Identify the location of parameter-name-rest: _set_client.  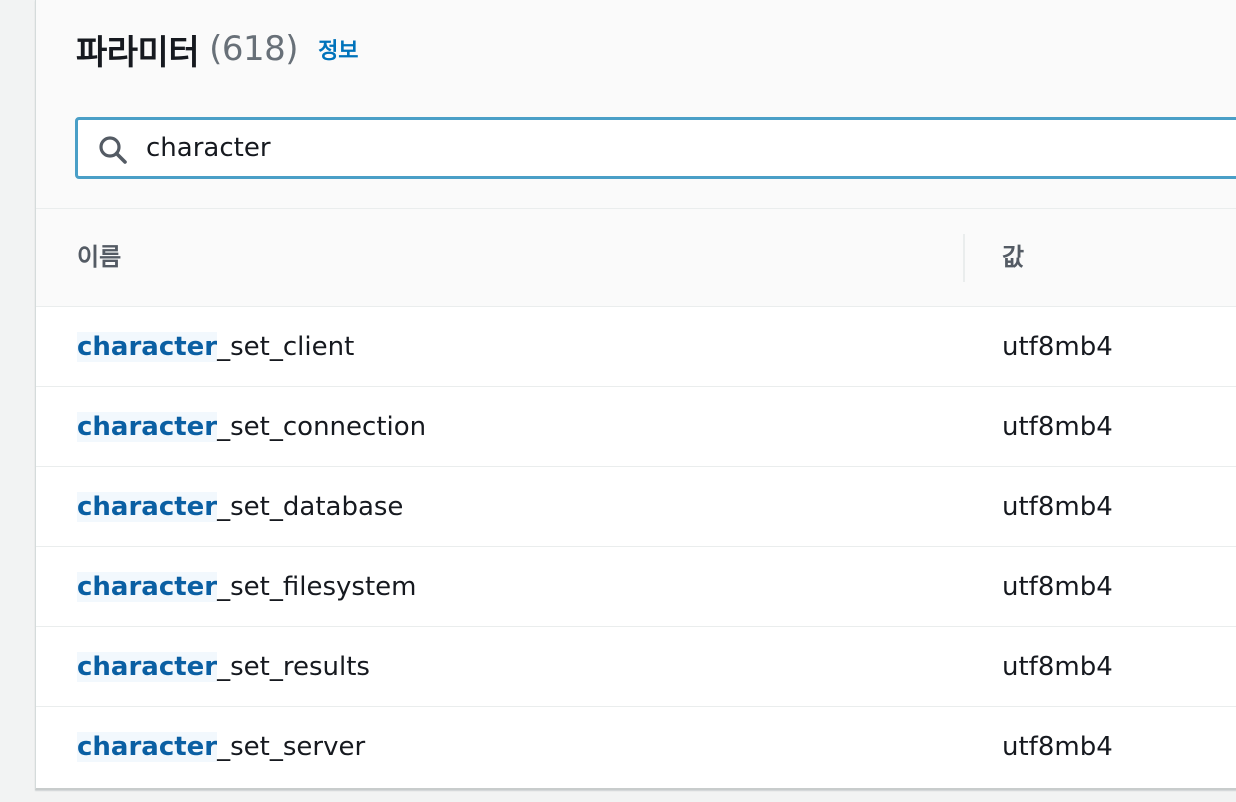
(286, 347).